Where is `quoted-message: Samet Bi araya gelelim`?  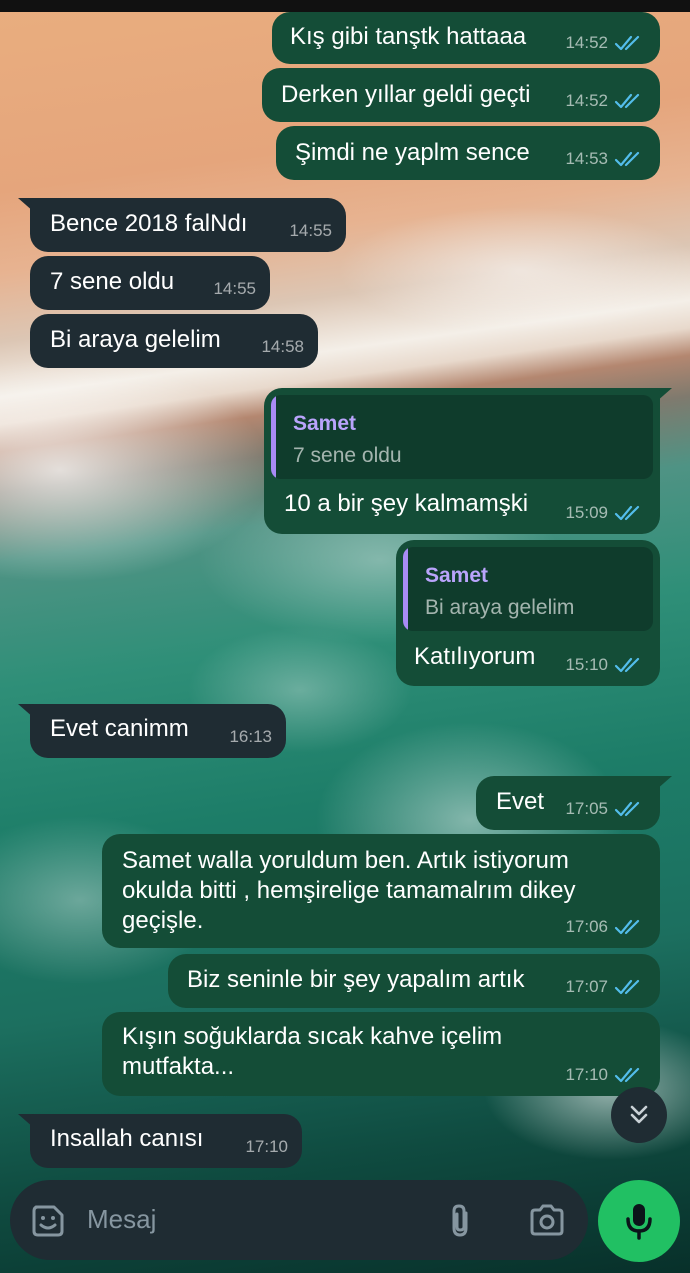 quoted-message: Samet Bi araya gelelim is located at coordinates (528, 589).